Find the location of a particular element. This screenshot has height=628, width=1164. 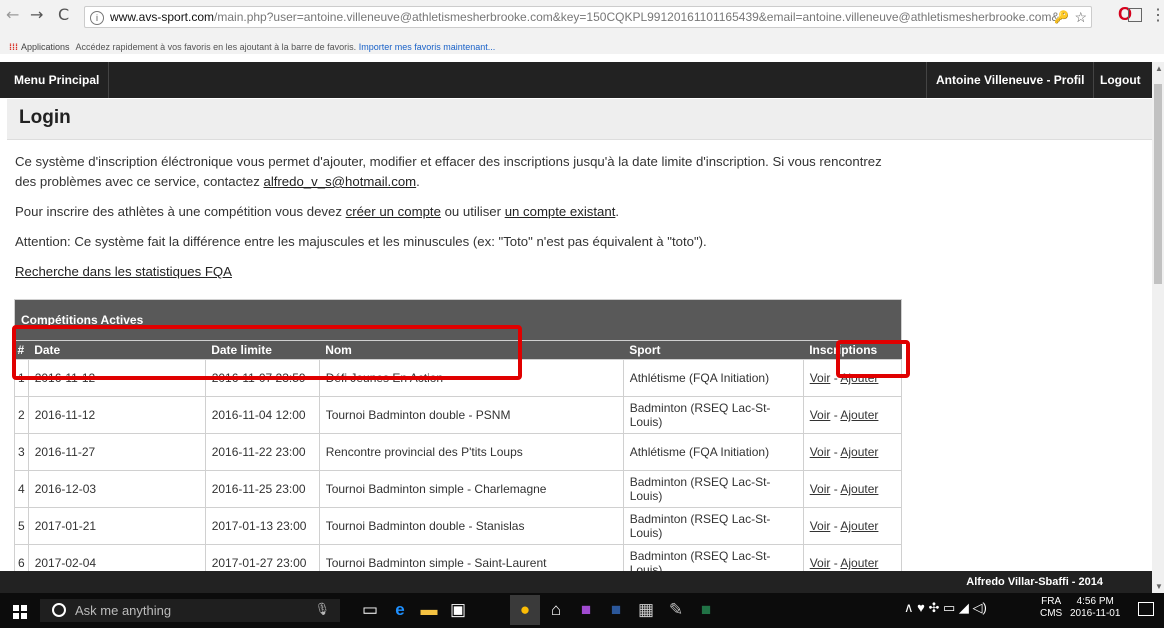

cell-deadline: 2016-11-22 23:00 is located at coordinates (262, 452).